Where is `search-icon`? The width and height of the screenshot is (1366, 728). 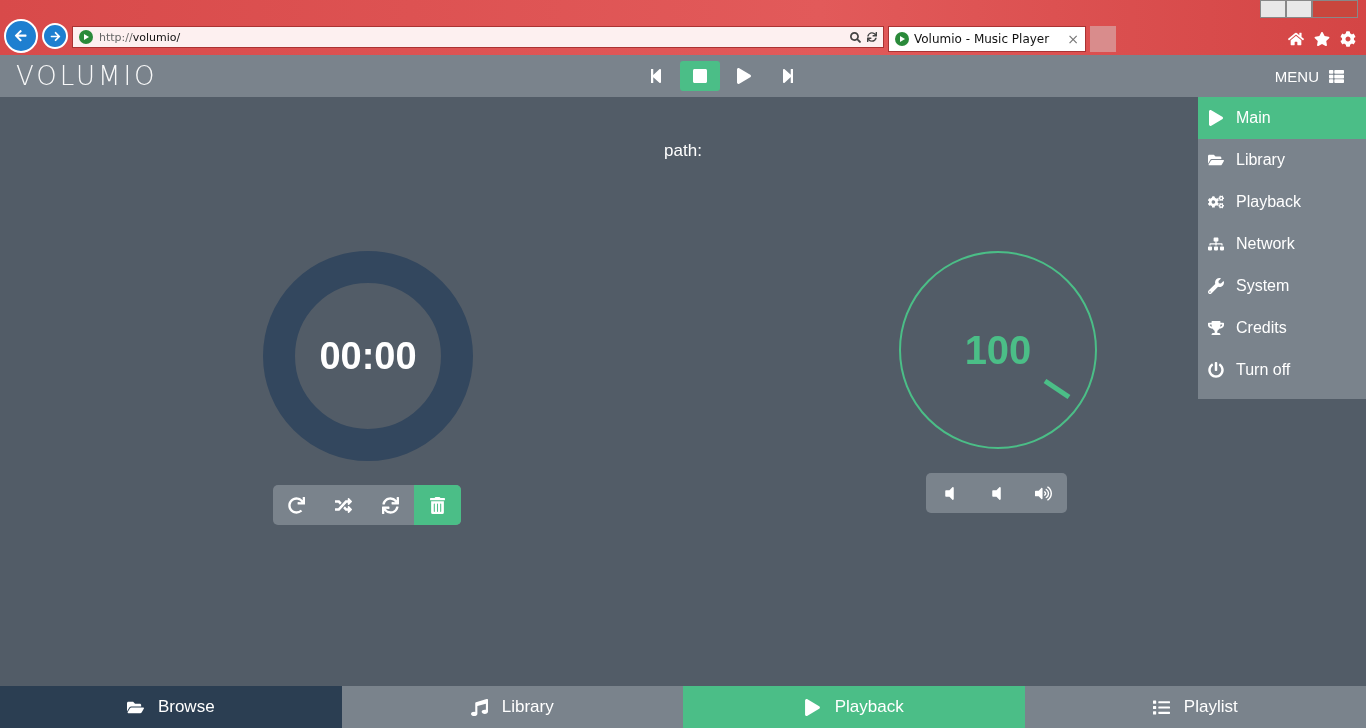 search-icon is located at coordinates (855, 37).